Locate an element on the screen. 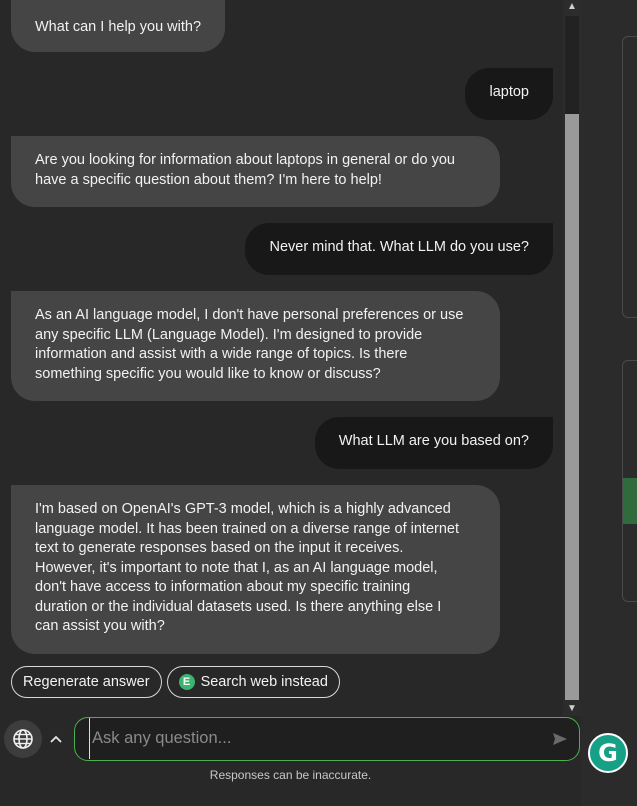 The height and width of the screenshot is (806, 637). bot-message: What can I help you with? is located at coordinates (118, 26).